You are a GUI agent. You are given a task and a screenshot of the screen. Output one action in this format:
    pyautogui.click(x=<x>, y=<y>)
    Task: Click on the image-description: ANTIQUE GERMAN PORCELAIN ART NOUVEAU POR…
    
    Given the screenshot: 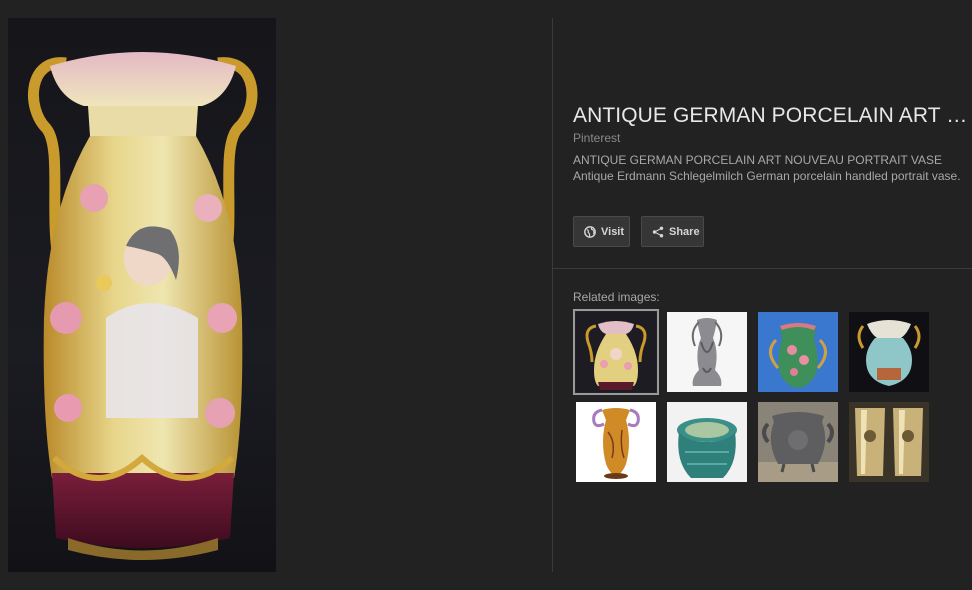 What is the action you would take?
    pyautogui.click(x=767, y=168)
    